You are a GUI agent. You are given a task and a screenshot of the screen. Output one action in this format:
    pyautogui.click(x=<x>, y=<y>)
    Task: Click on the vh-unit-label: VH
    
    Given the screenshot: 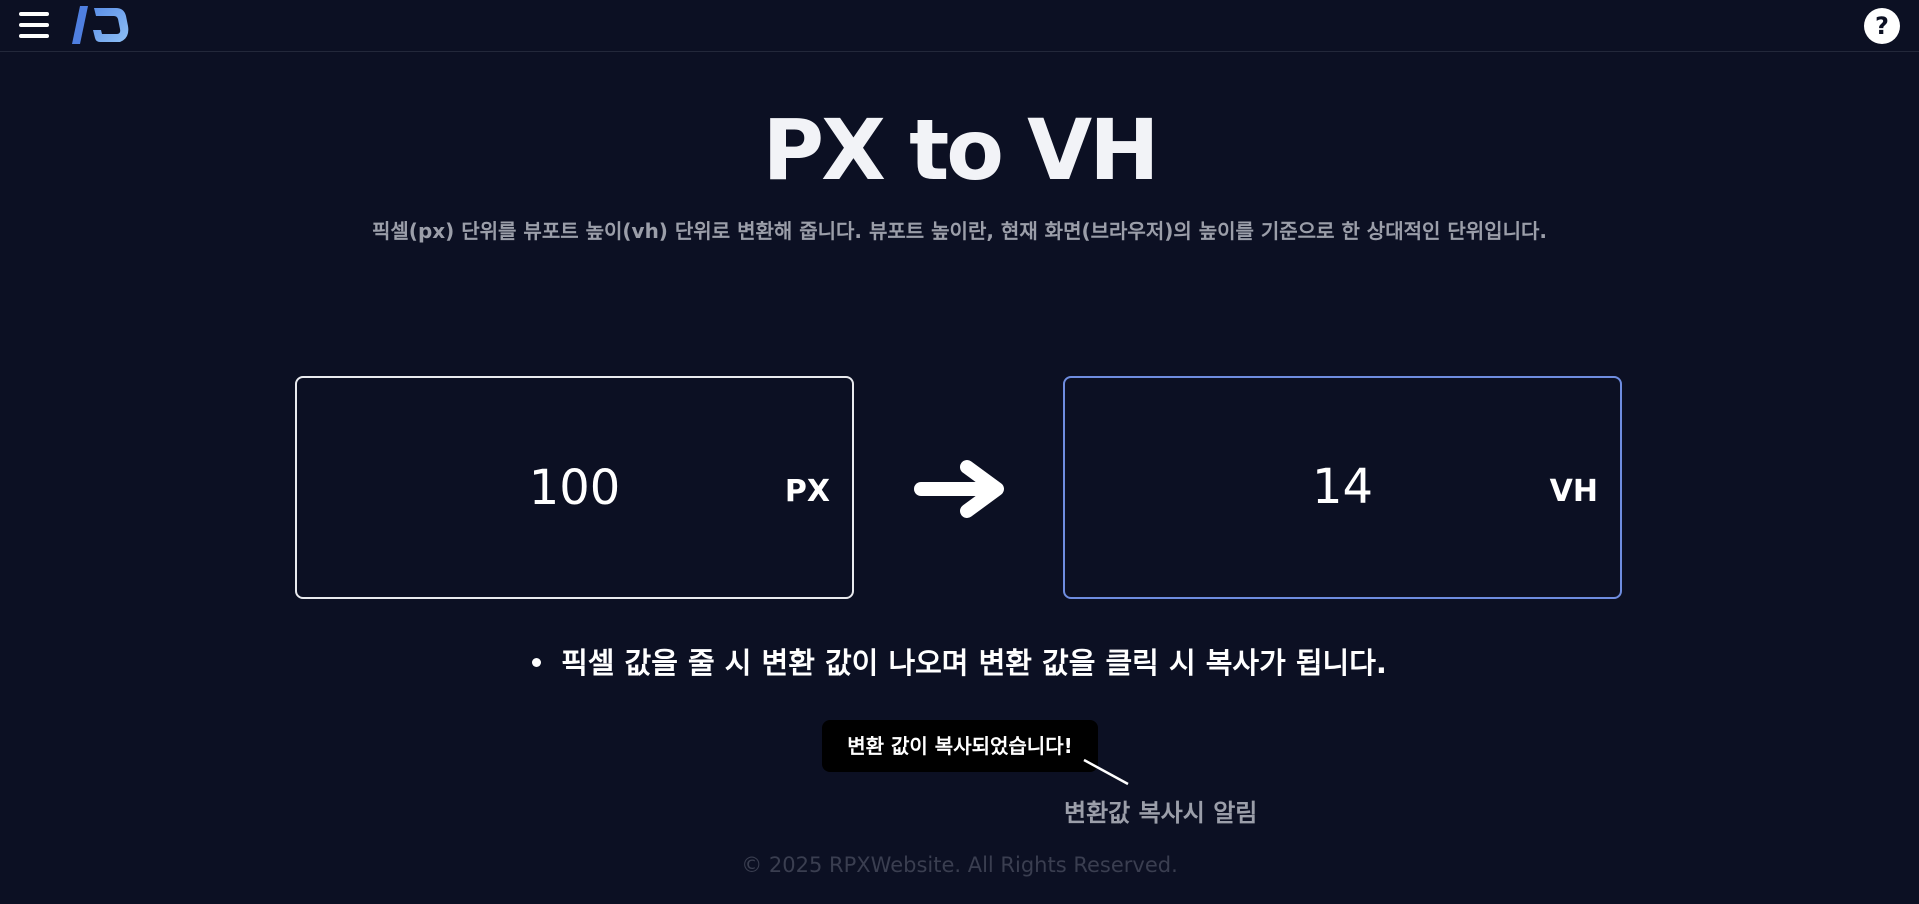 What is the action you would take?
    pyautogui.click(x=1573, y=491)
    